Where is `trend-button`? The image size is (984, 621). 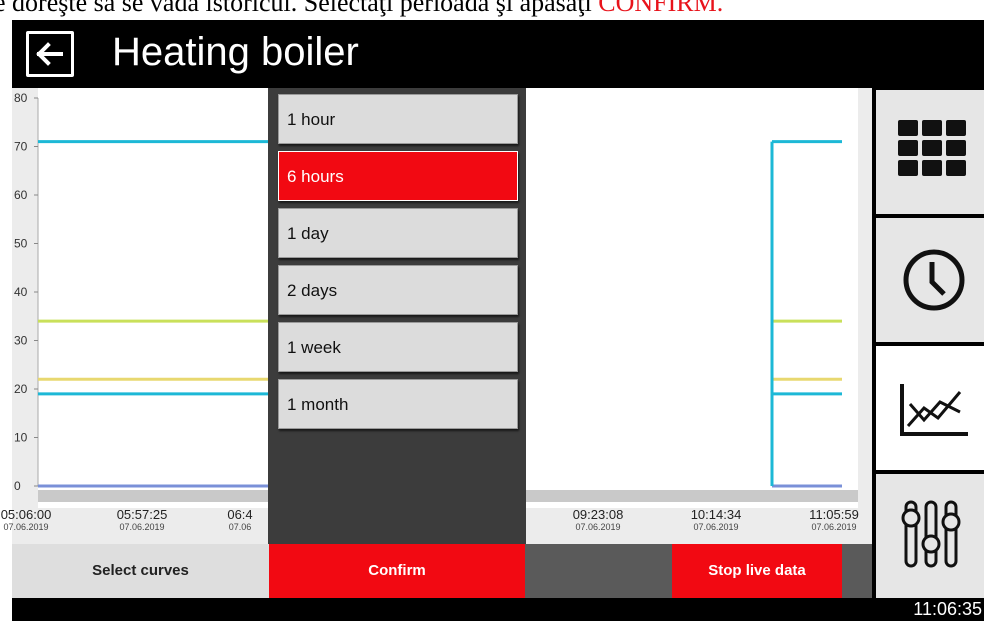
trend-button is located at coordinates (930, 408).